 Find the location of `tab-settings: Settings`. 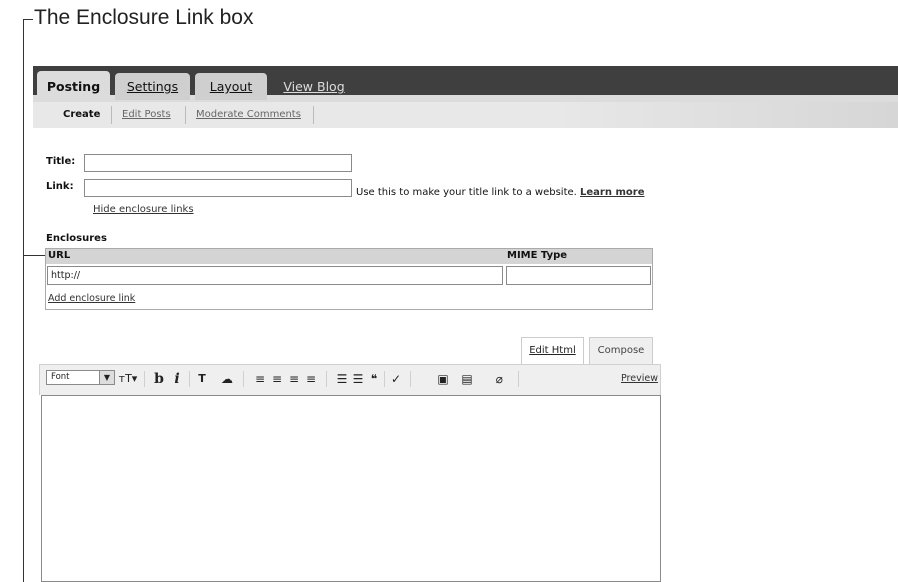

tab-settings: Settings is located at coordinates (152, 86).